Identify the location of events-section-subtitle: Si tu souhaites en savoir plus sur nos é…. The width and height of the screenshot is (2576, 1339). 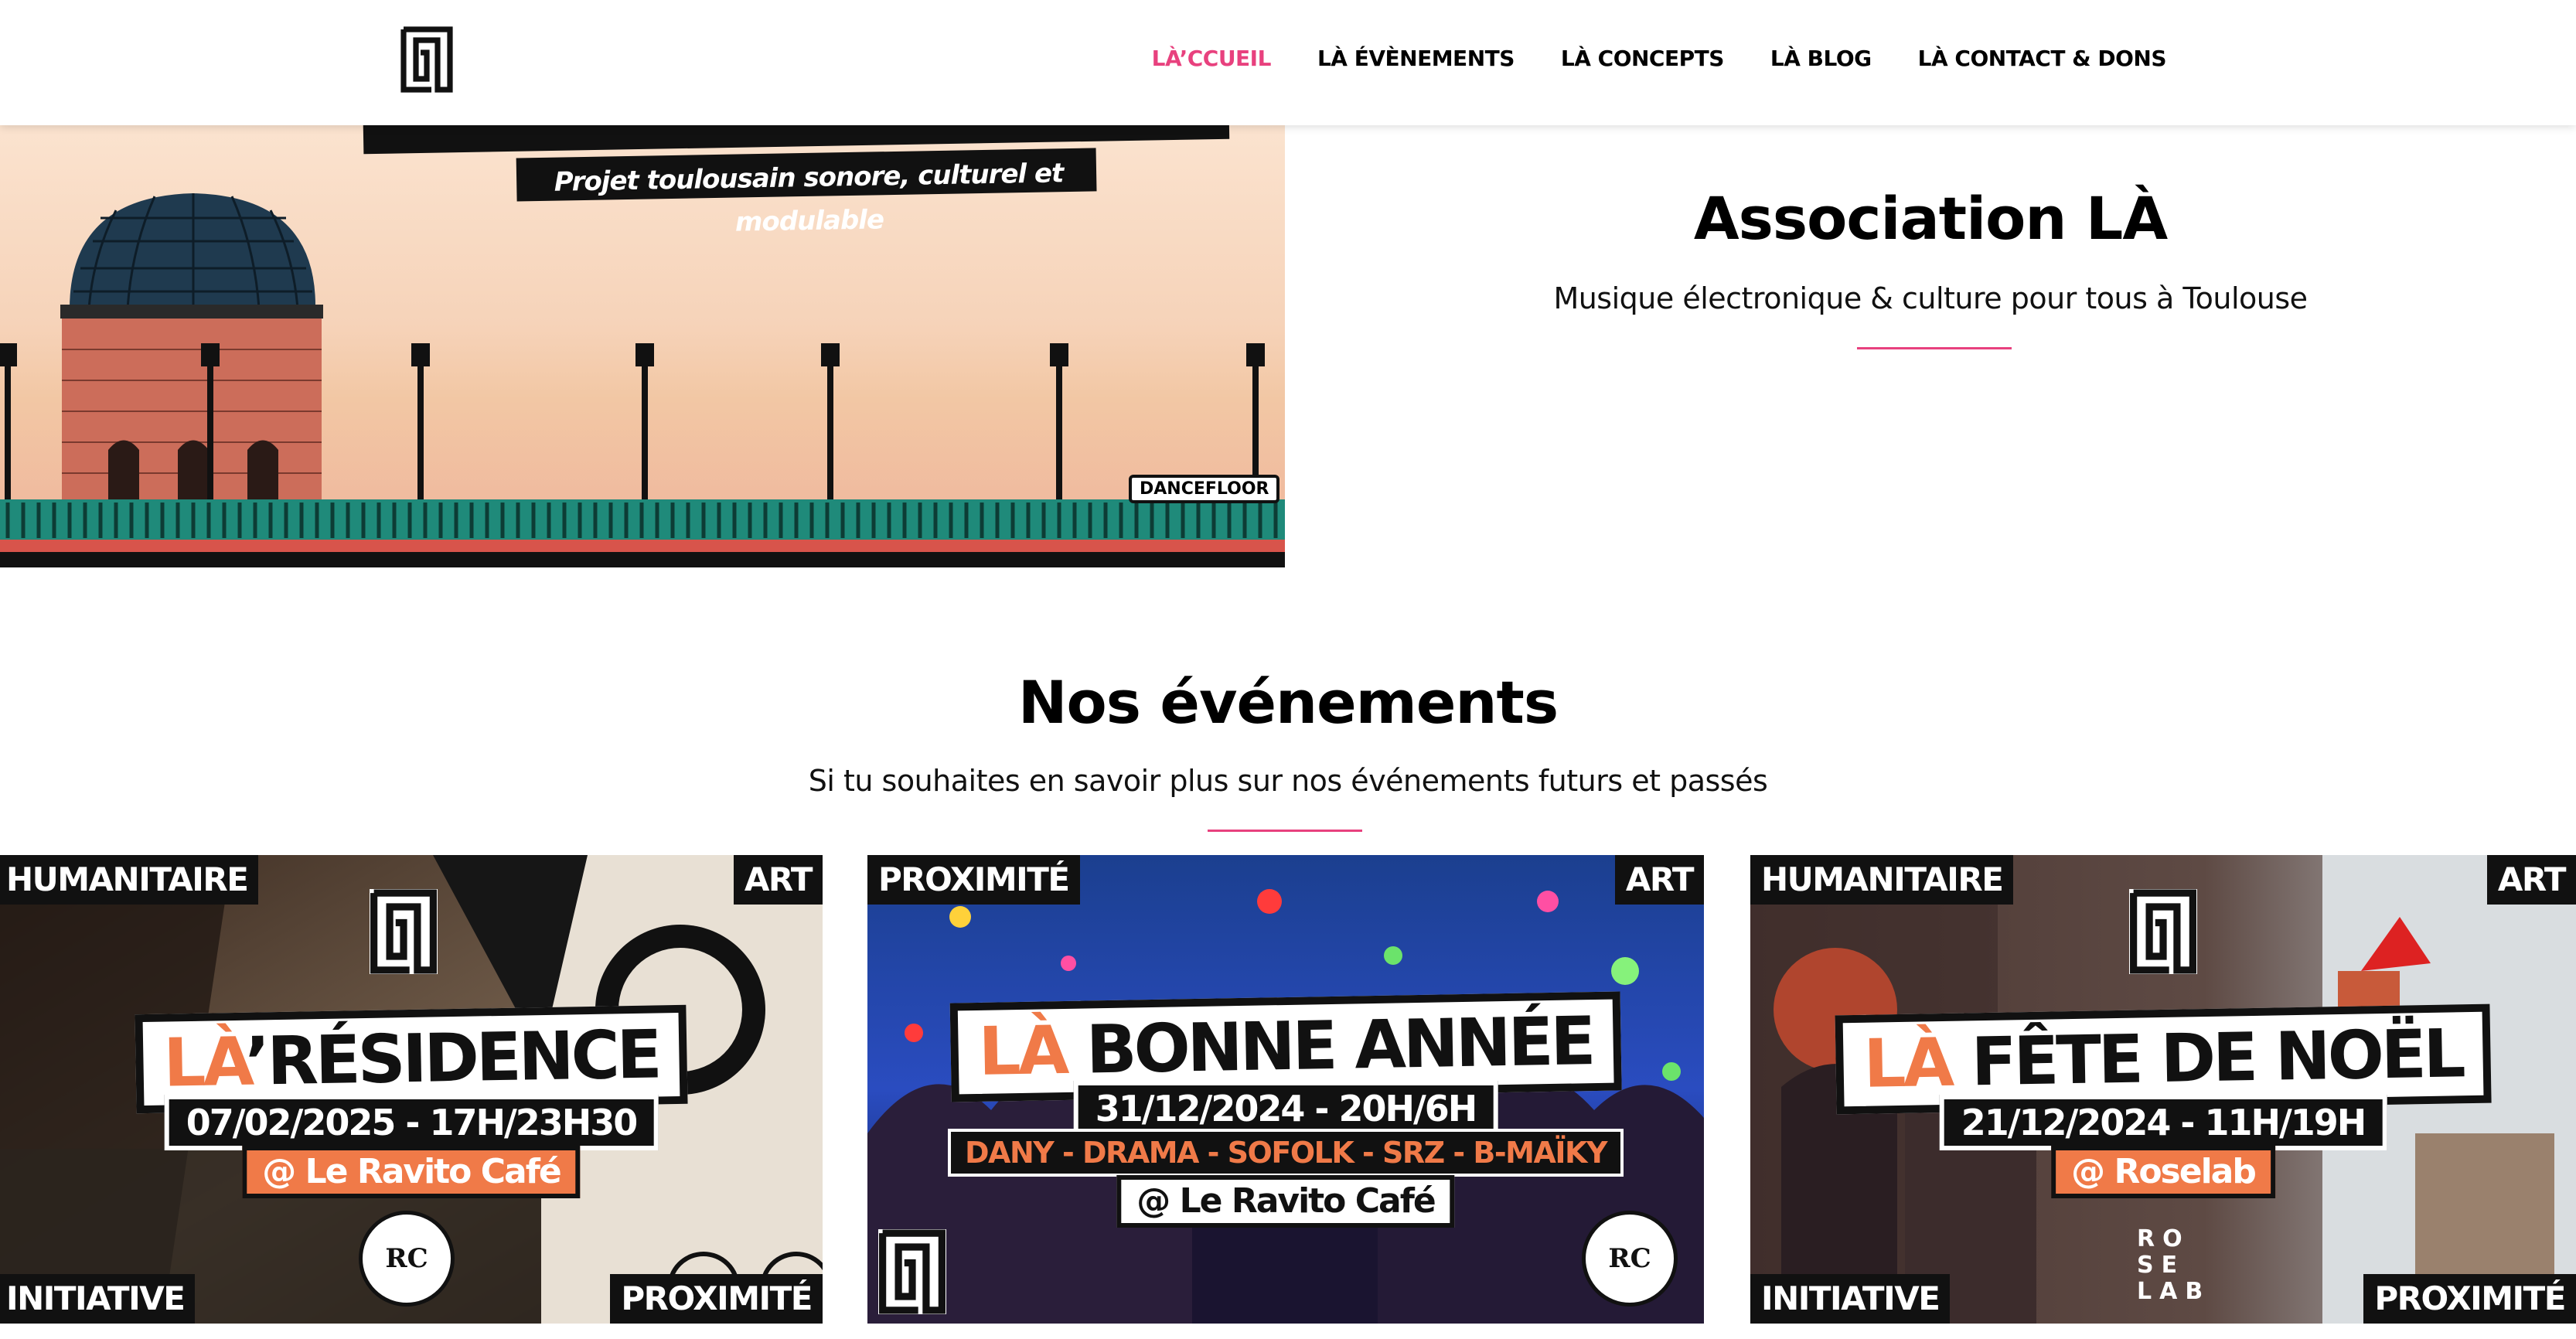
(1288, 781).